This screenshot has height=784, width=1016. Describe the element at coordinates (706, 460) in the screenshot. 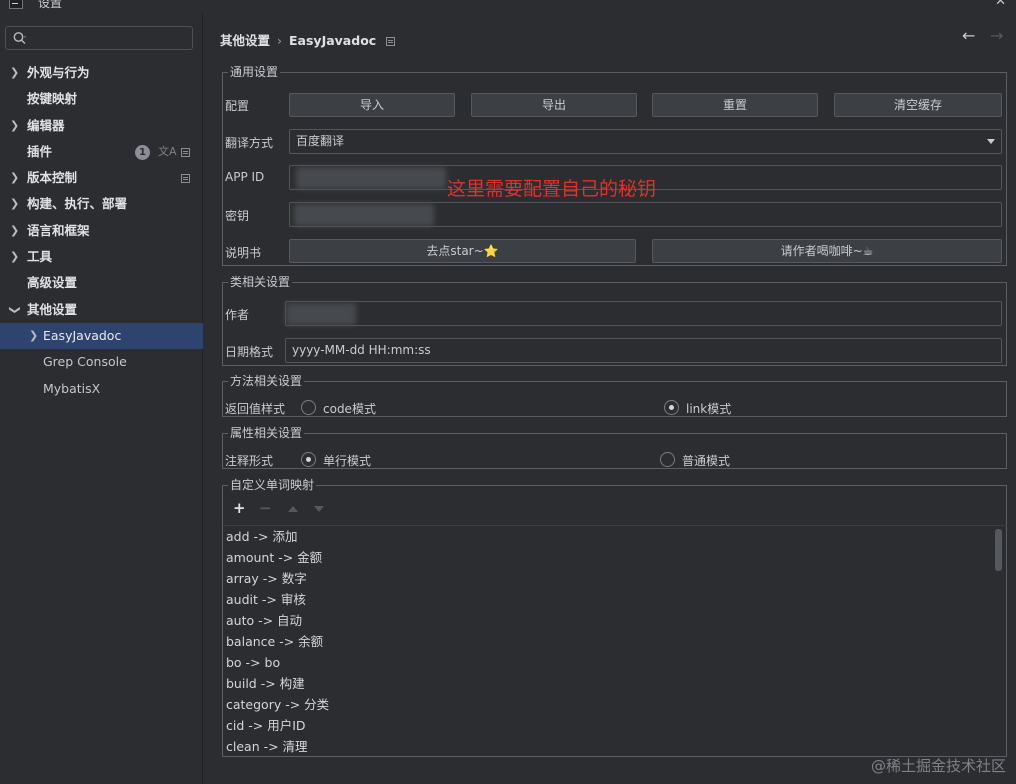

I see `radio-label: 普通模式` at that location.